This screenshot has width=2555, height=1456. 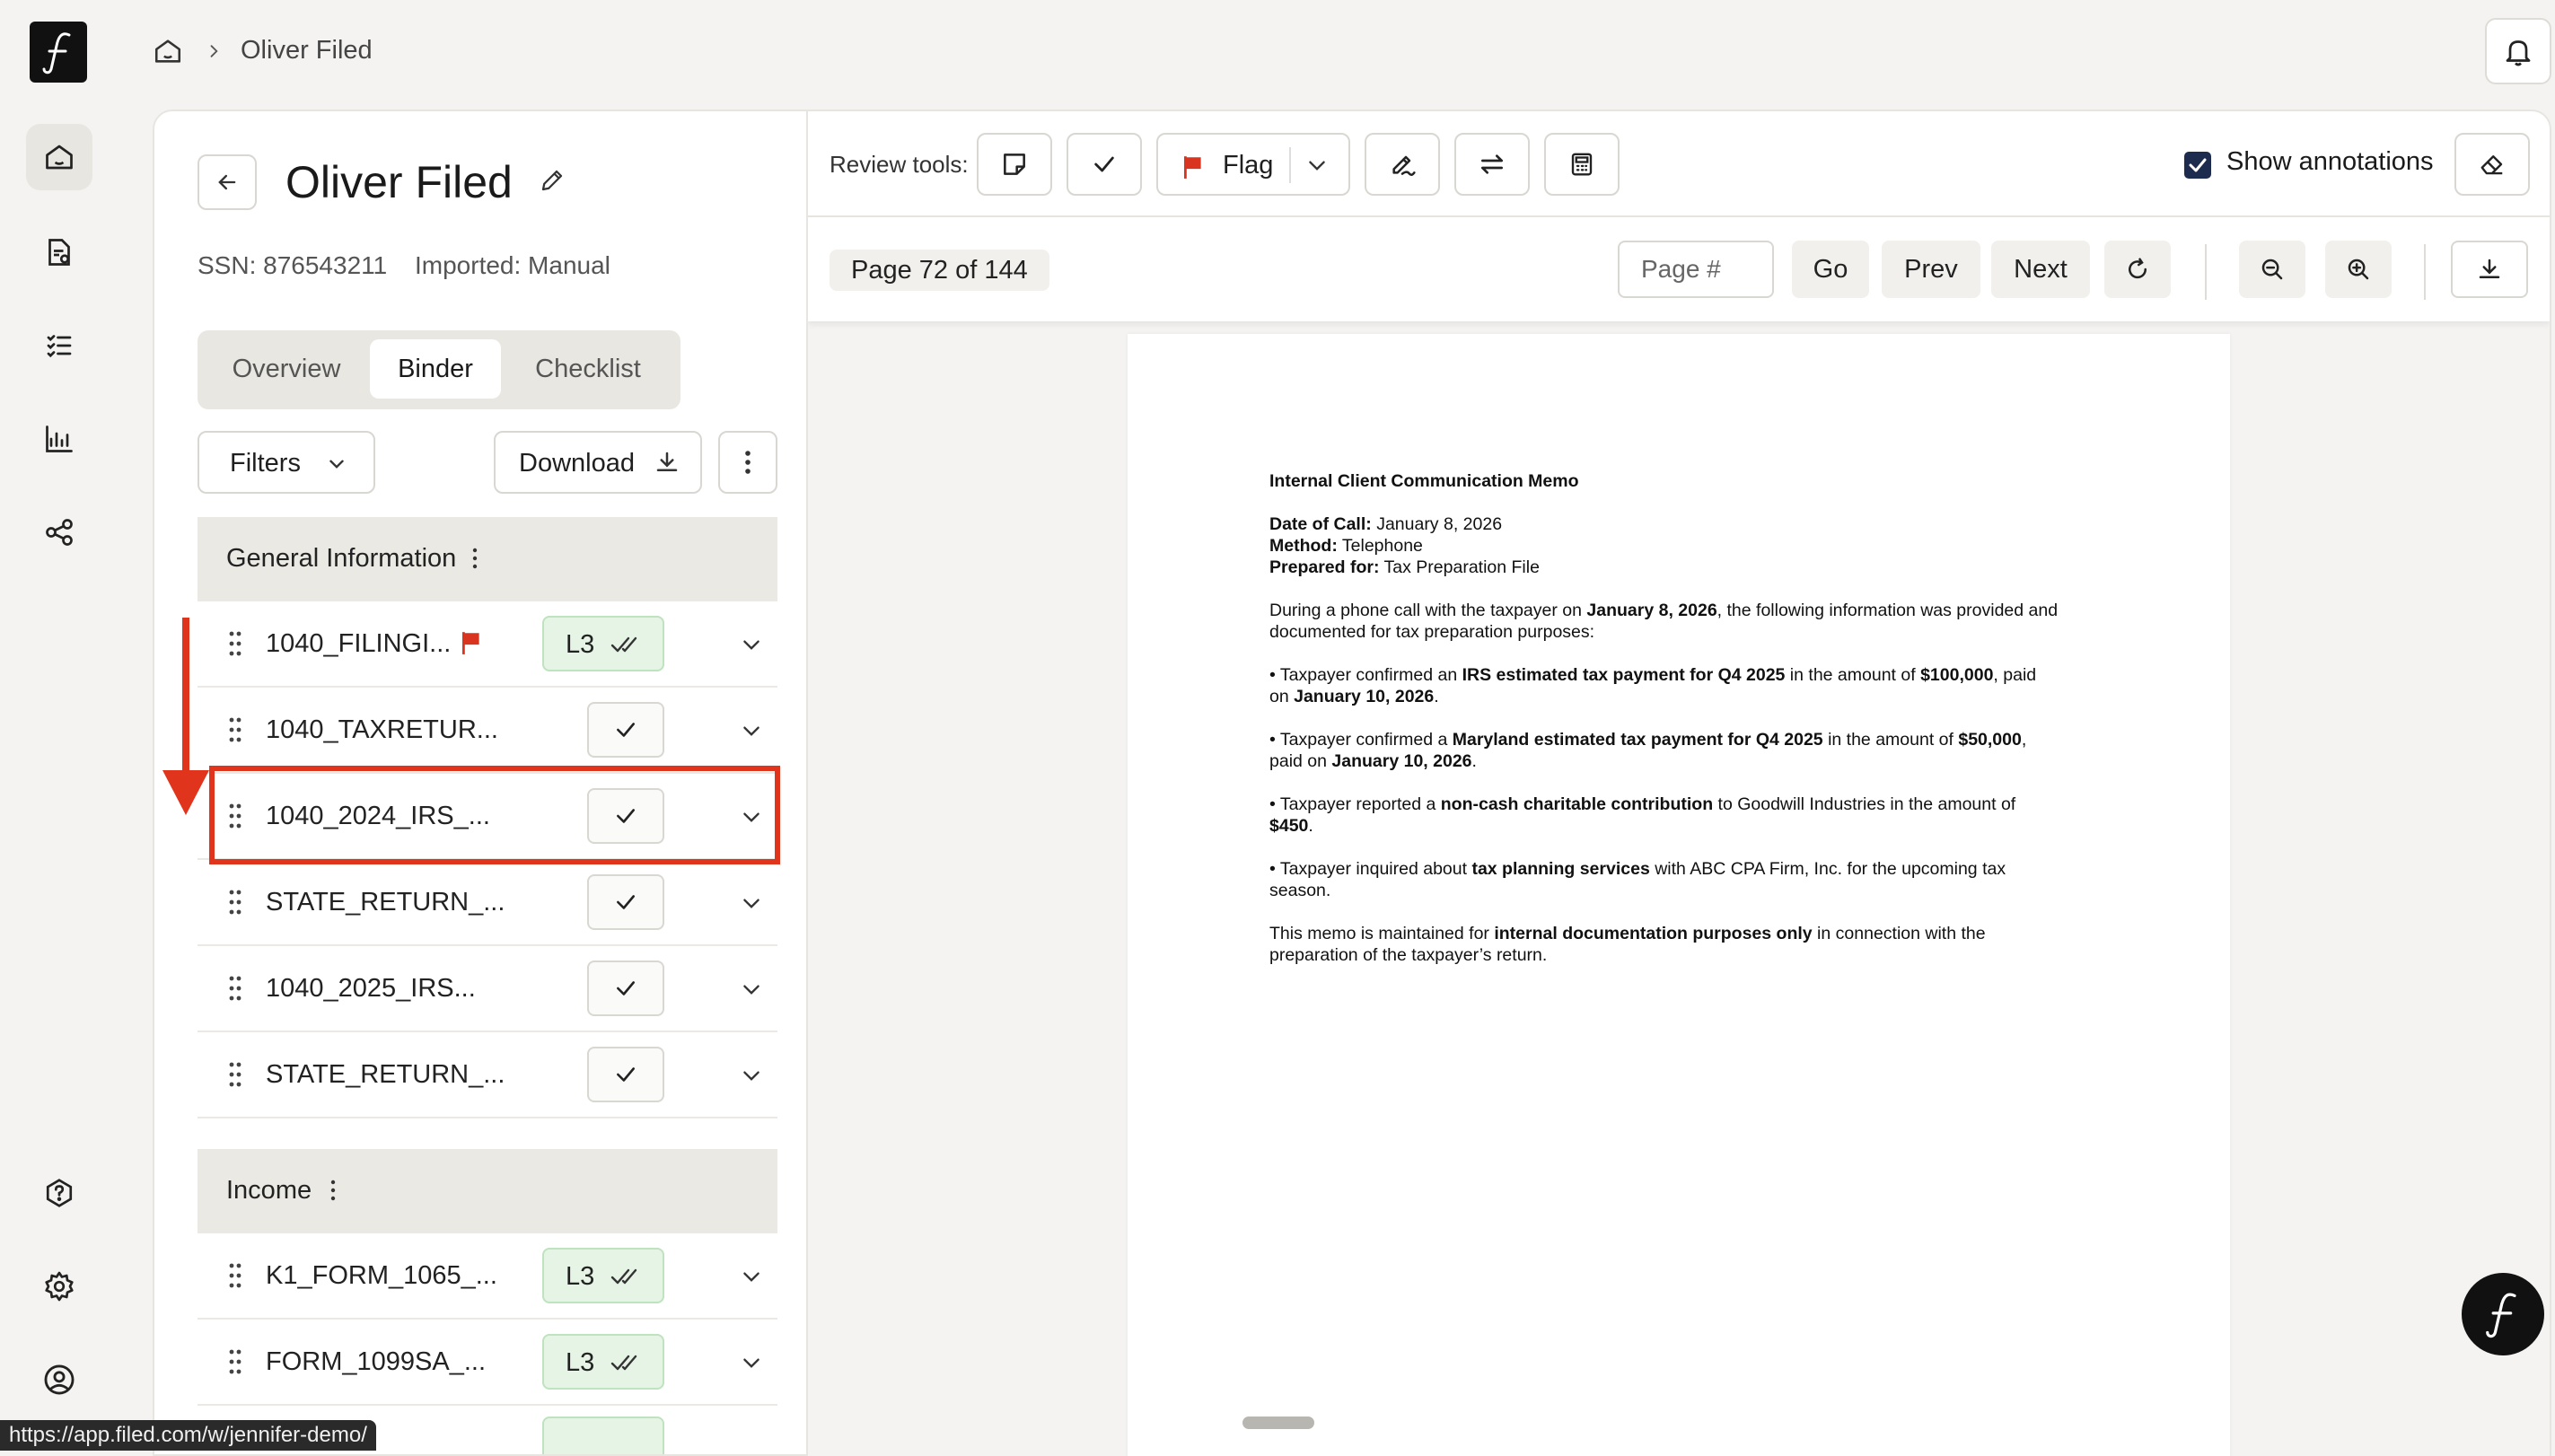 What do you see at coordinates (1365, 675) in the screenshot?
I see `text-run: • Taxpayer confirmed an` at bounding box center [1365, 675].